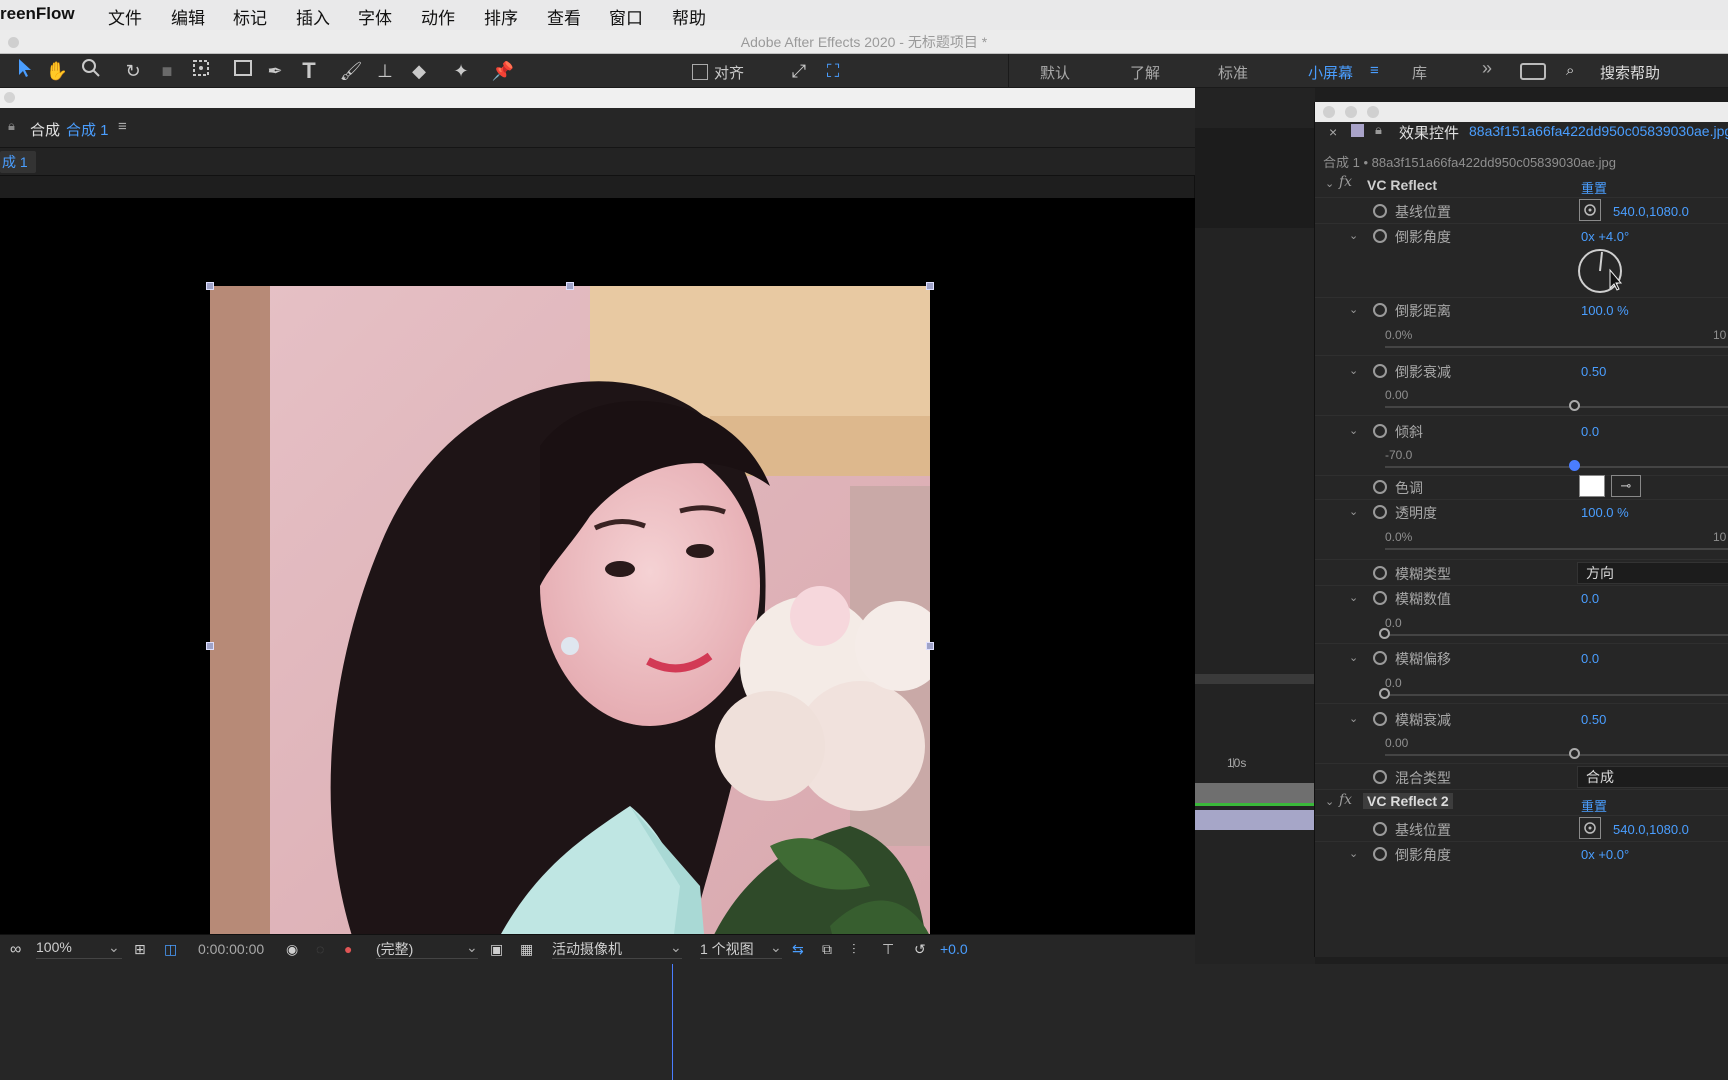  What do you see at coordinates (570, 286) in the screenshot?
I see `transform-handle-top` at bounding box center [570, 286].